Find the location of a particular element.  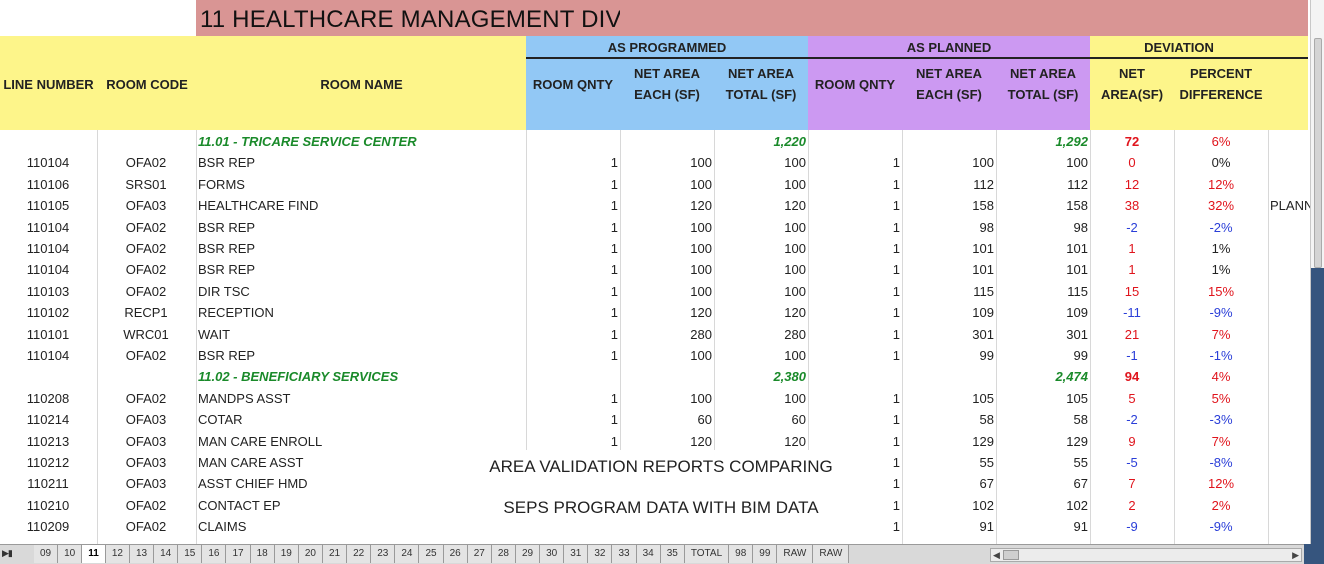

sheet-tab: 10 is located at coordinates (70, 554).